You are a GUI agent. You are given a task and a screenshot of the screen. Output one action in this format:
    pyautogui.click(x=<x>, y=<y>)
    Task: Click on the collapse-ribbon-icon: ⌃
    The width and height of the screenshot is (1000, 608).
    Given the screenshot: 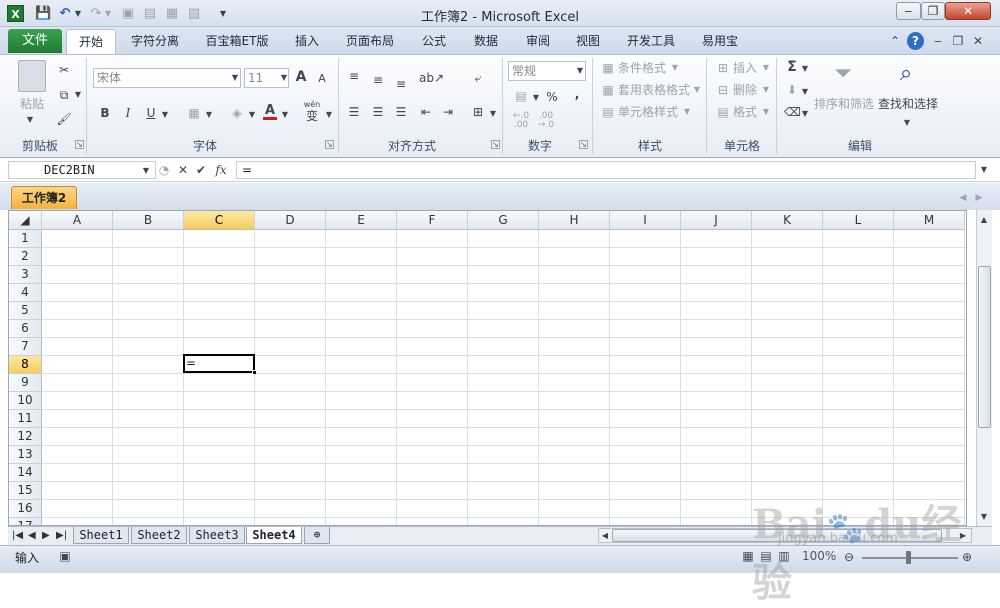 What is the action you would take?
    pyautogui.click(x=895, y=41)
    